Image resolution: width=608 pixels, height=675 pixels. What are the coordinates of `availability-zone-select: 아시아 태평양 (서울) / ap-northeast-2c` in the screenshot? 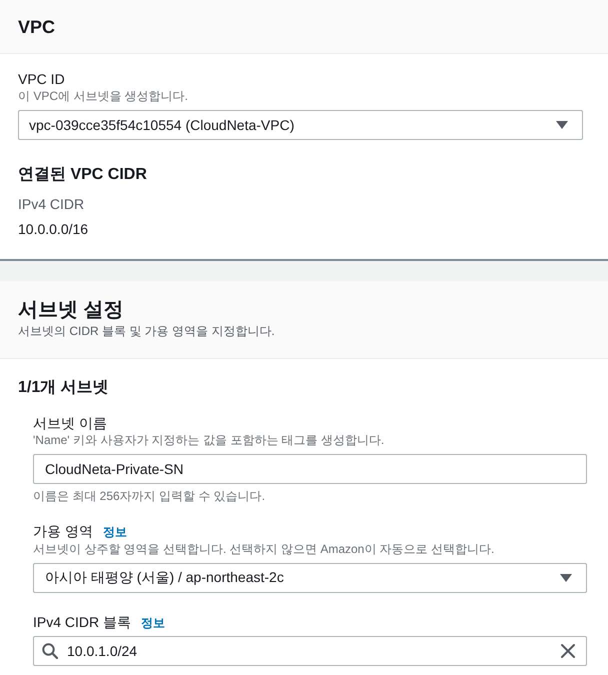 It's located at (310, 578).